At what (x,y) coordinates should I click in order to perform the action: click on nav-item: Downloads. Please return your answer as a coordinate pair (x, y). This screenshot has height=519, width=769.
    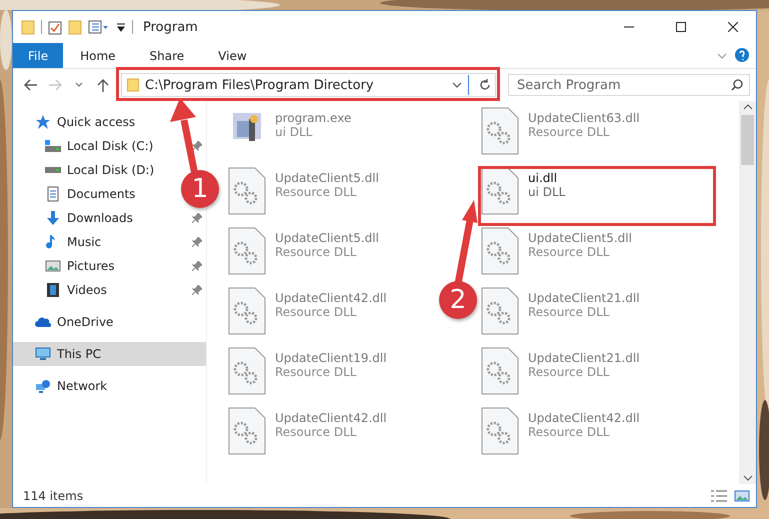
    Looking at the image, I should click on (76, 218).